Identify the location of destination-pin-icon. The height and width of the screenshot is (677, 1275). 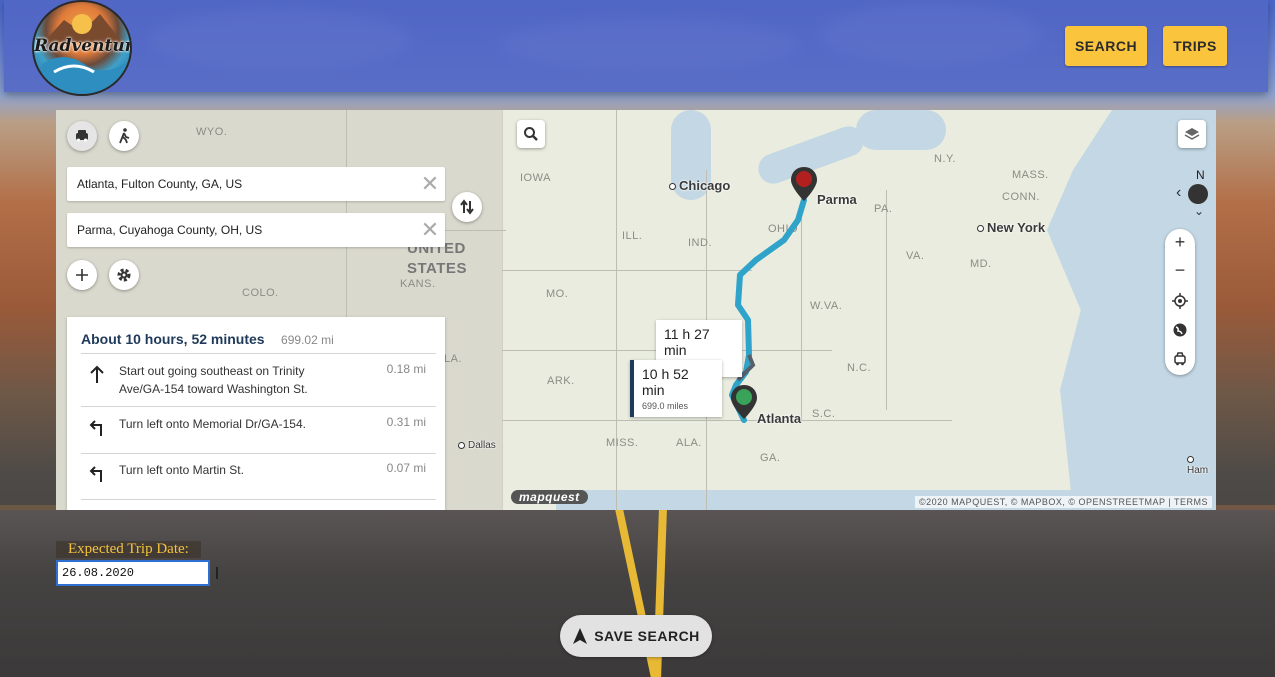
(804, 184).